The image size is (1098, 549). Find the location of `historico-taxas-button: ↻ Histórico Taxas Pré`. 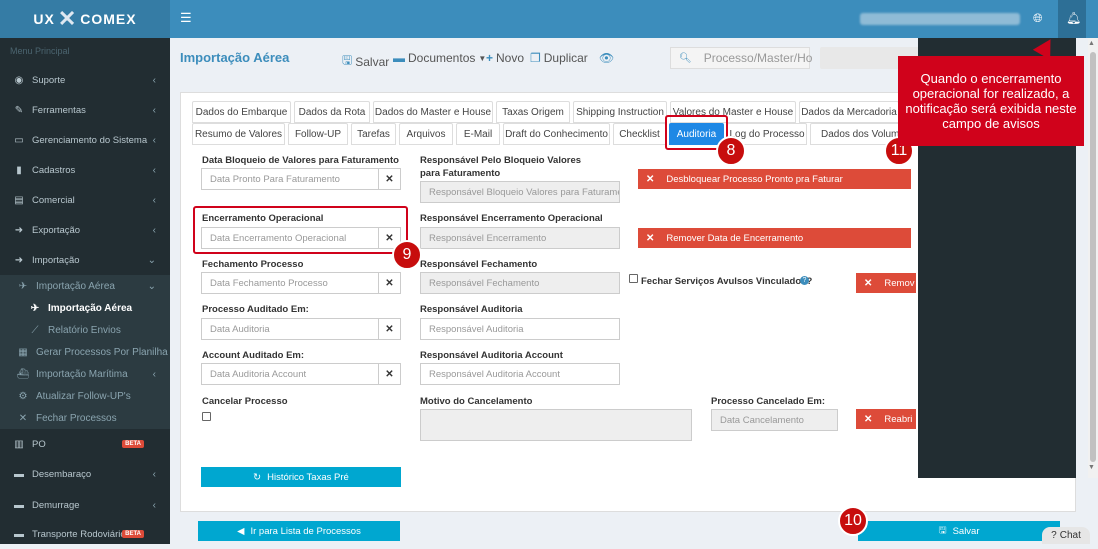

historico-taxas-button: ↻ Histórico Taxas Pré is located at coordinates (301, 477).